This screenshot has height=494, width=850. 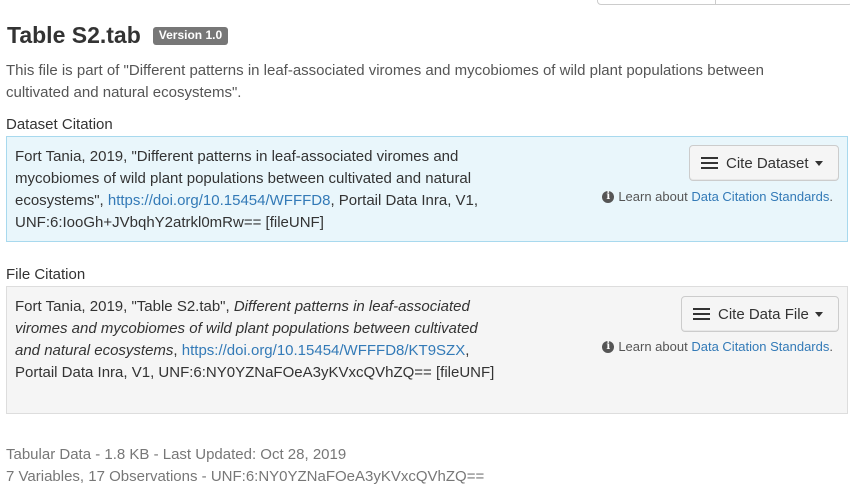 I want to click on version-badge: Version 1.0, so click(x=190, y=35).